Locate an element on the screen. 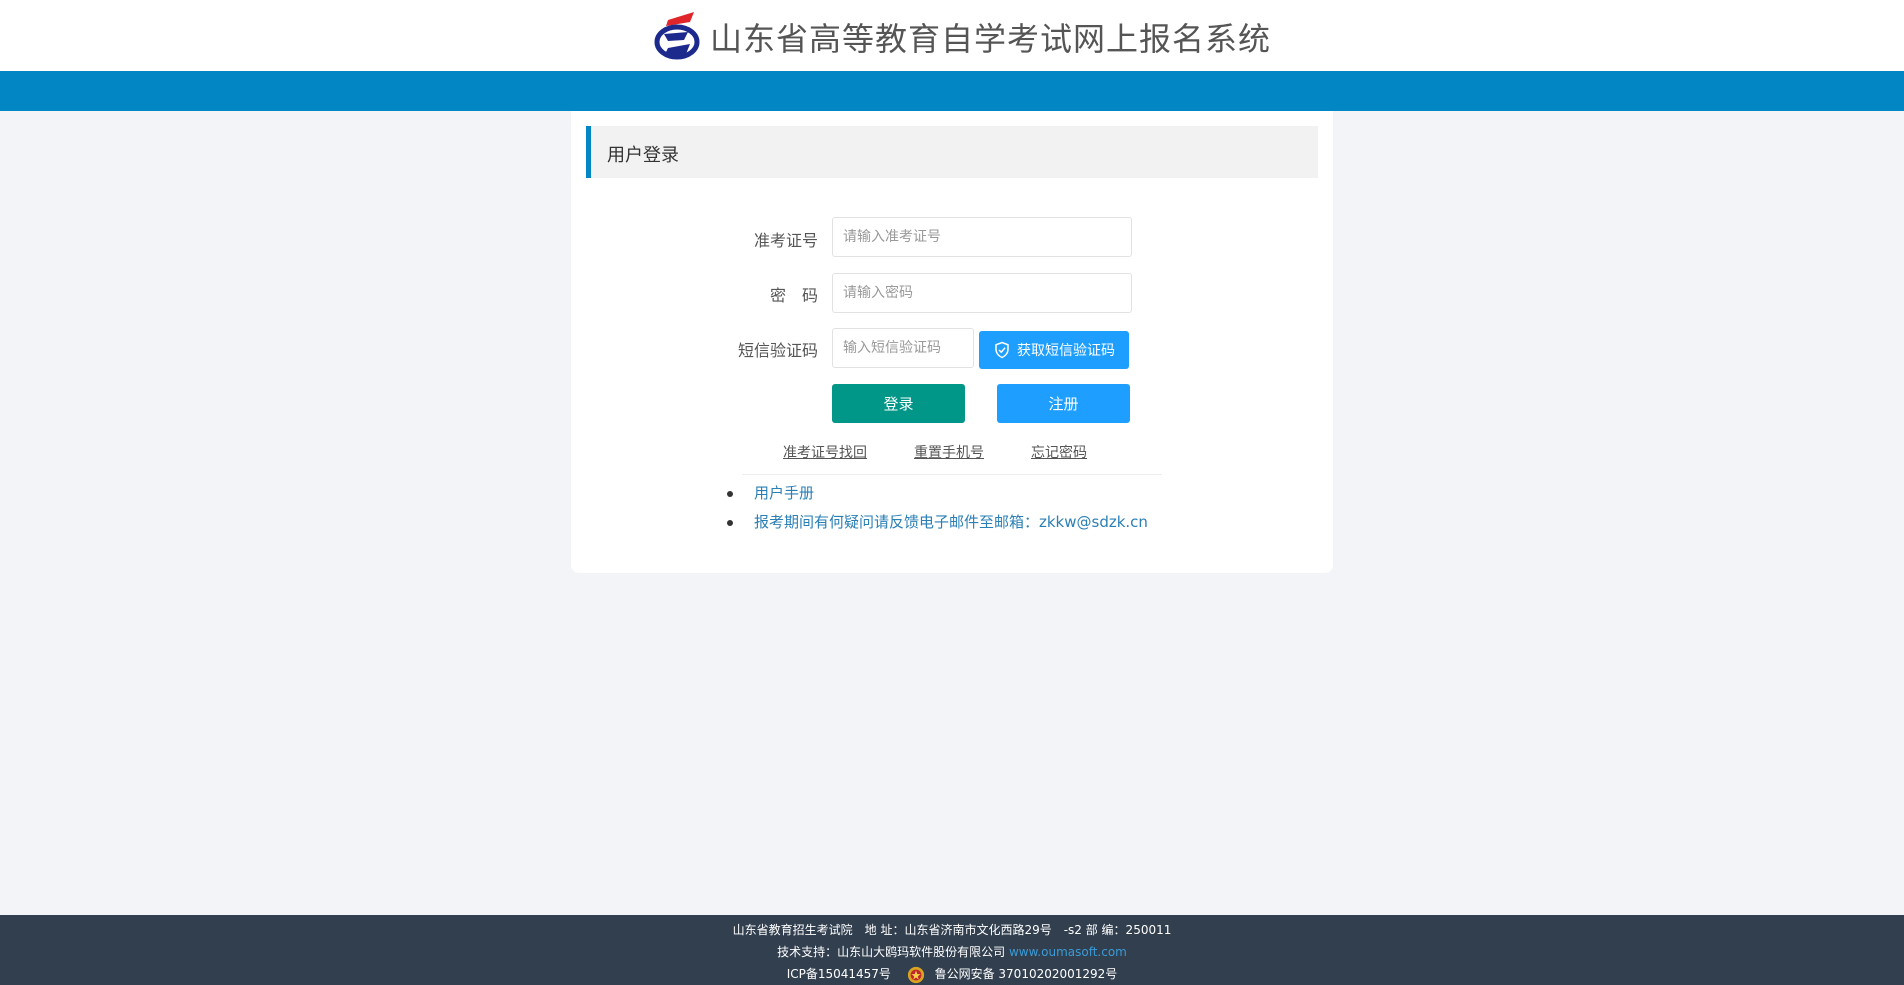  footer-support: 技术支持：山东山大鸥玛软件股份有限公司 www.oumasoft.com is located at coordinates (952, 952).